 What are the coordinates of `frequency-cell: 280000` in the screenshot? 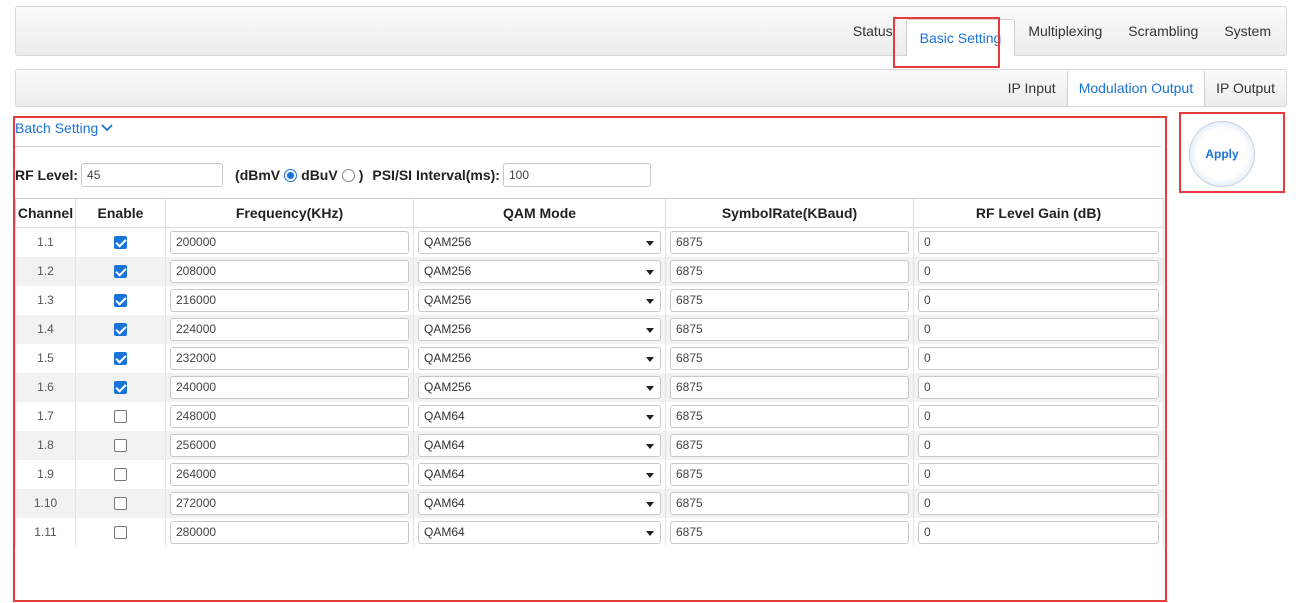 It's located at (289, 532).